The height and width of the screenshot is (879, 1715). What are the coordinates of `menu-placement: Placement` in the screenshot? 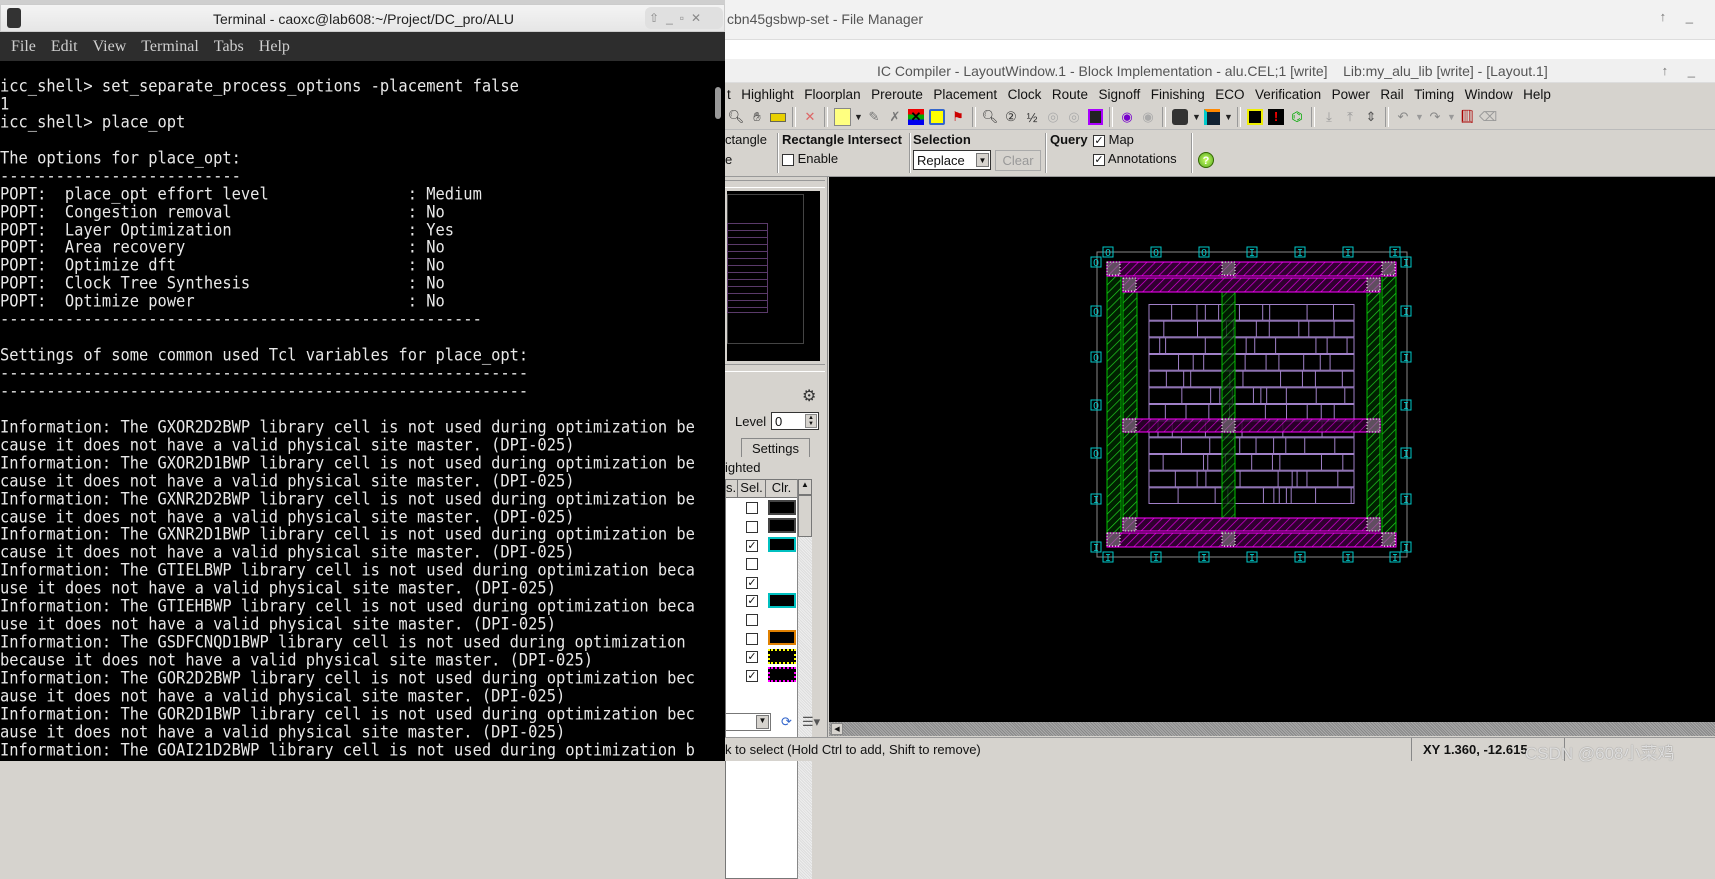 It's located at (965, 94).